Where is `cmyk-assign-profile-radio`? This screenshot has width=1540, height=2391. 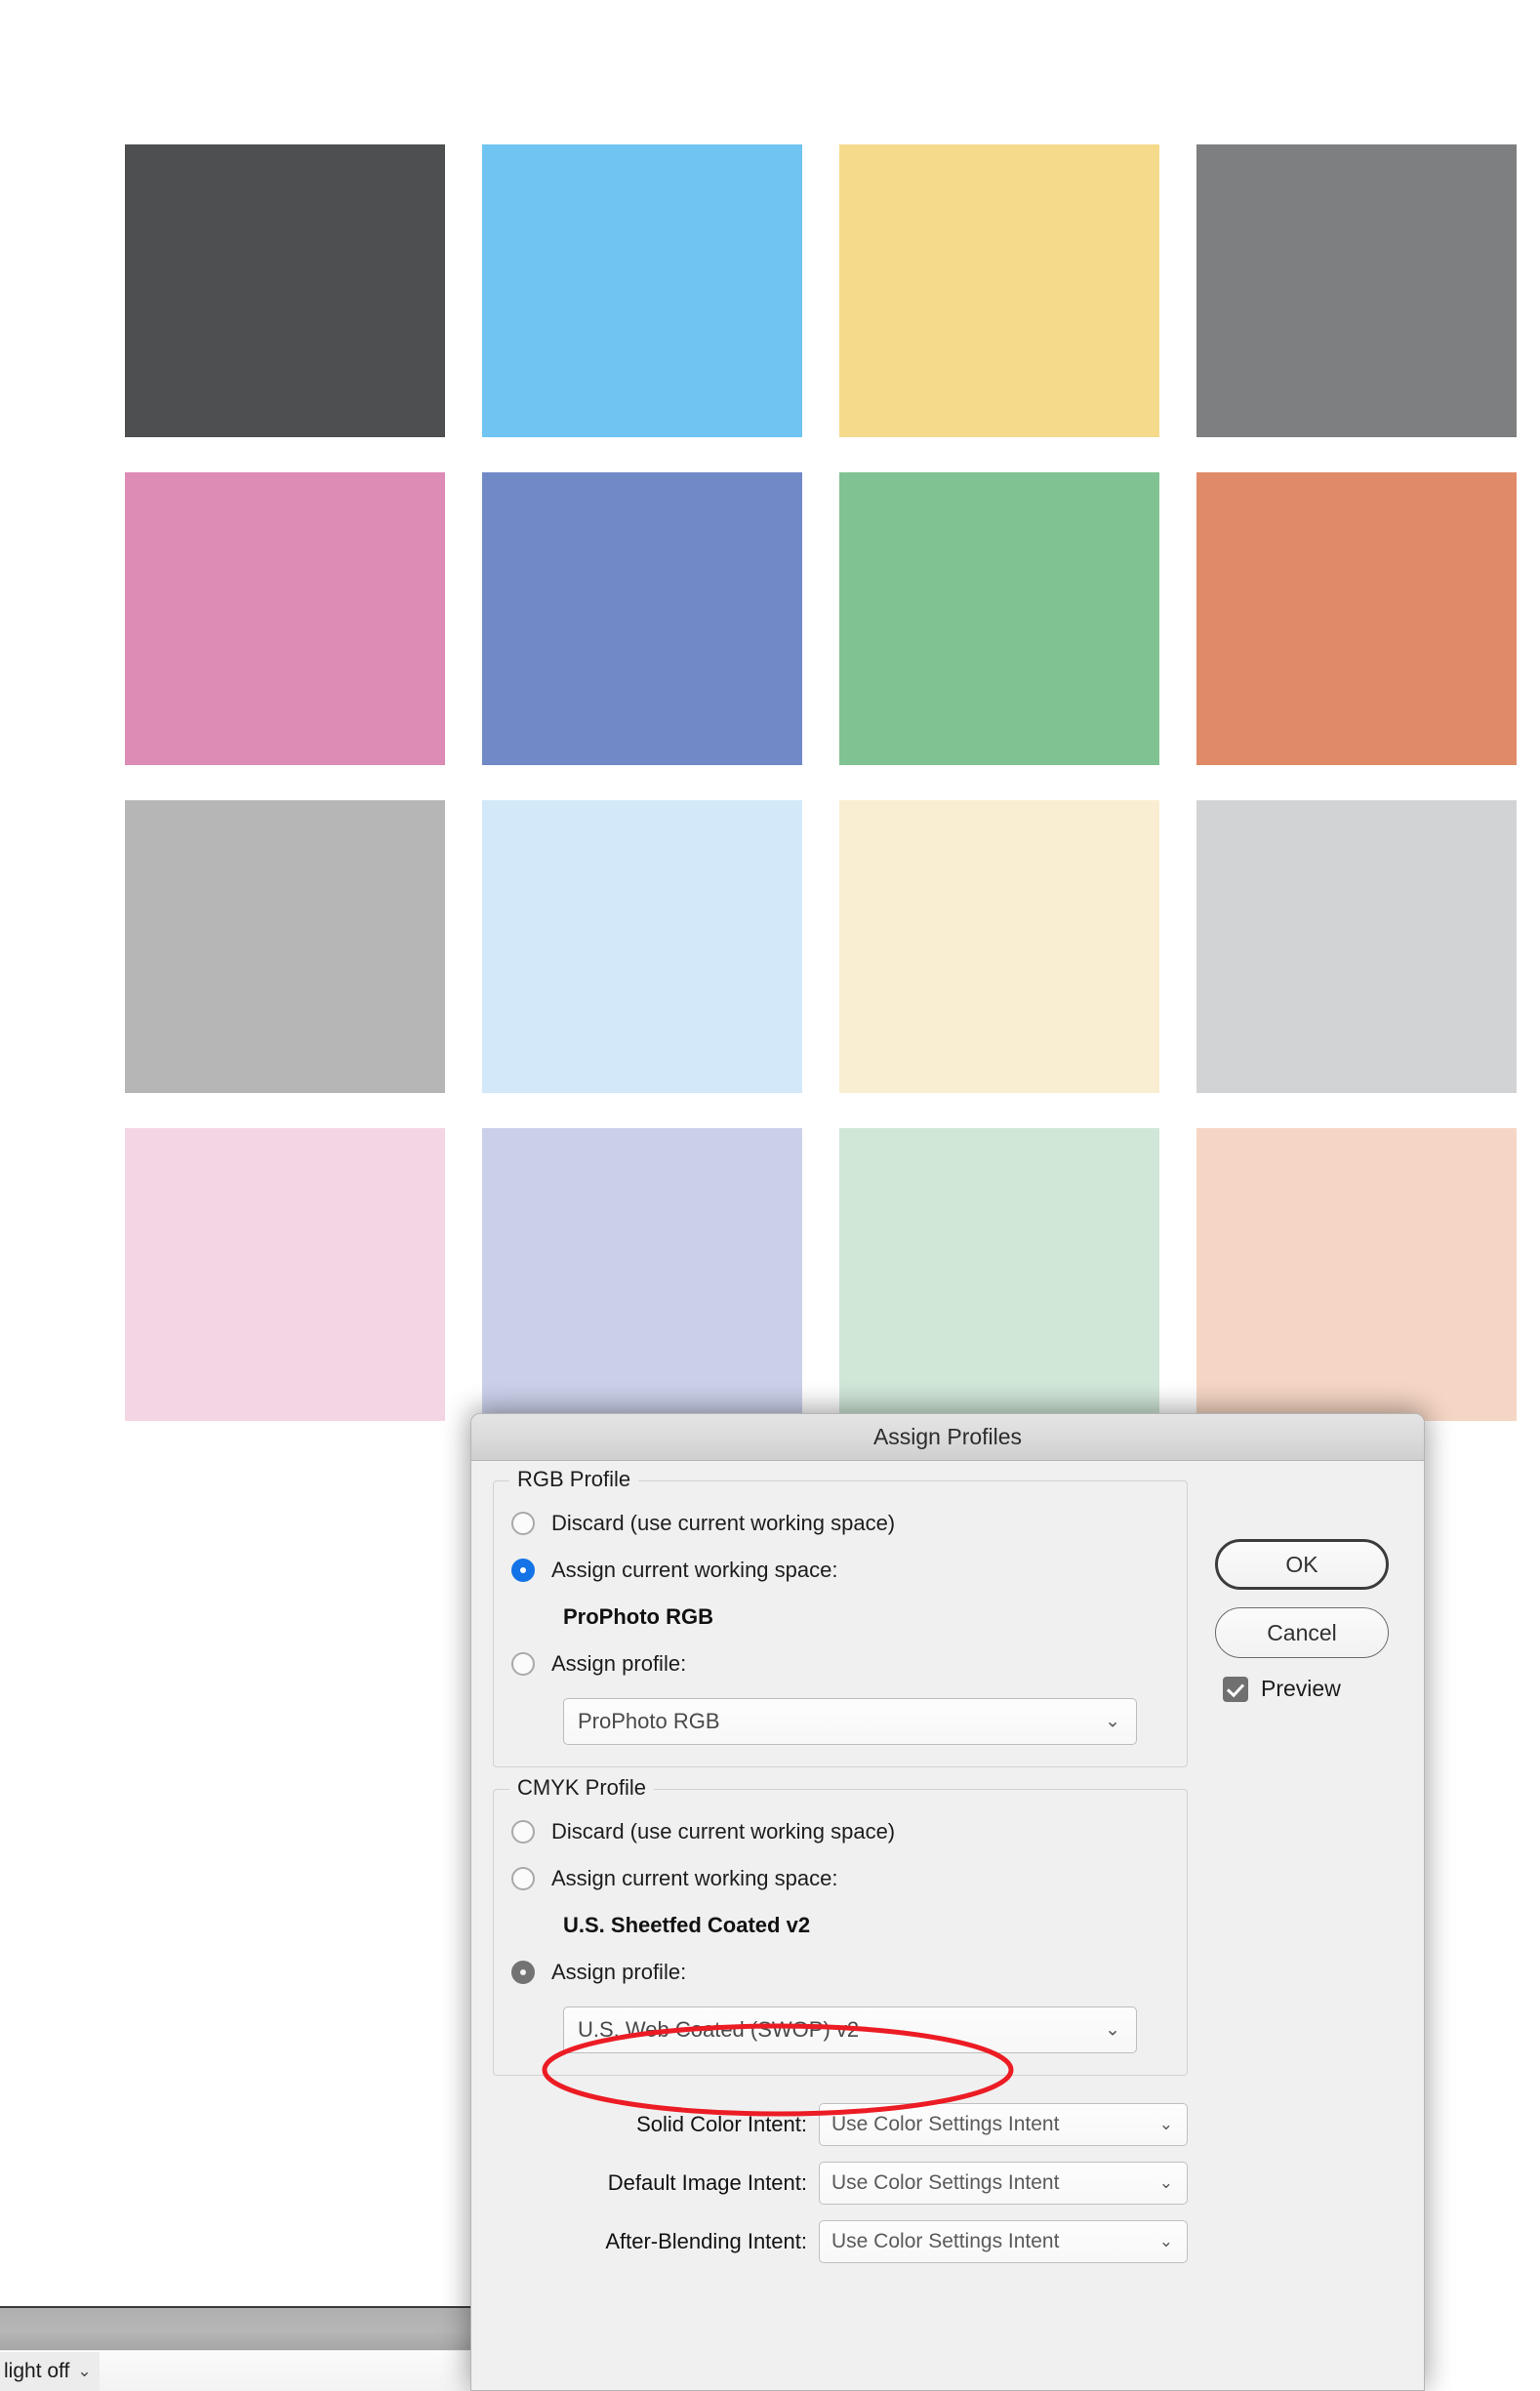
cmyk-assign-profile-radio is located at coordinates (523, 1972).